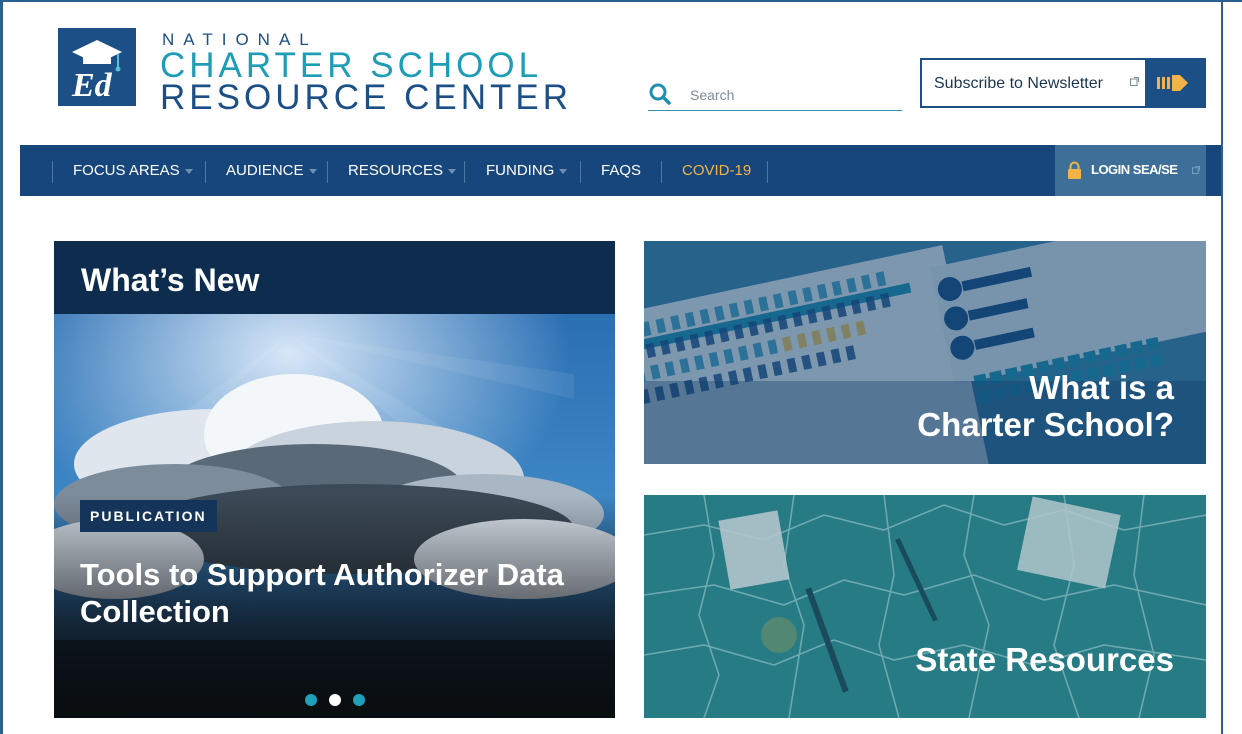 This screenshot has height=734, width=1242. I want to click on arrow-right-icon, so click(1172, 83).